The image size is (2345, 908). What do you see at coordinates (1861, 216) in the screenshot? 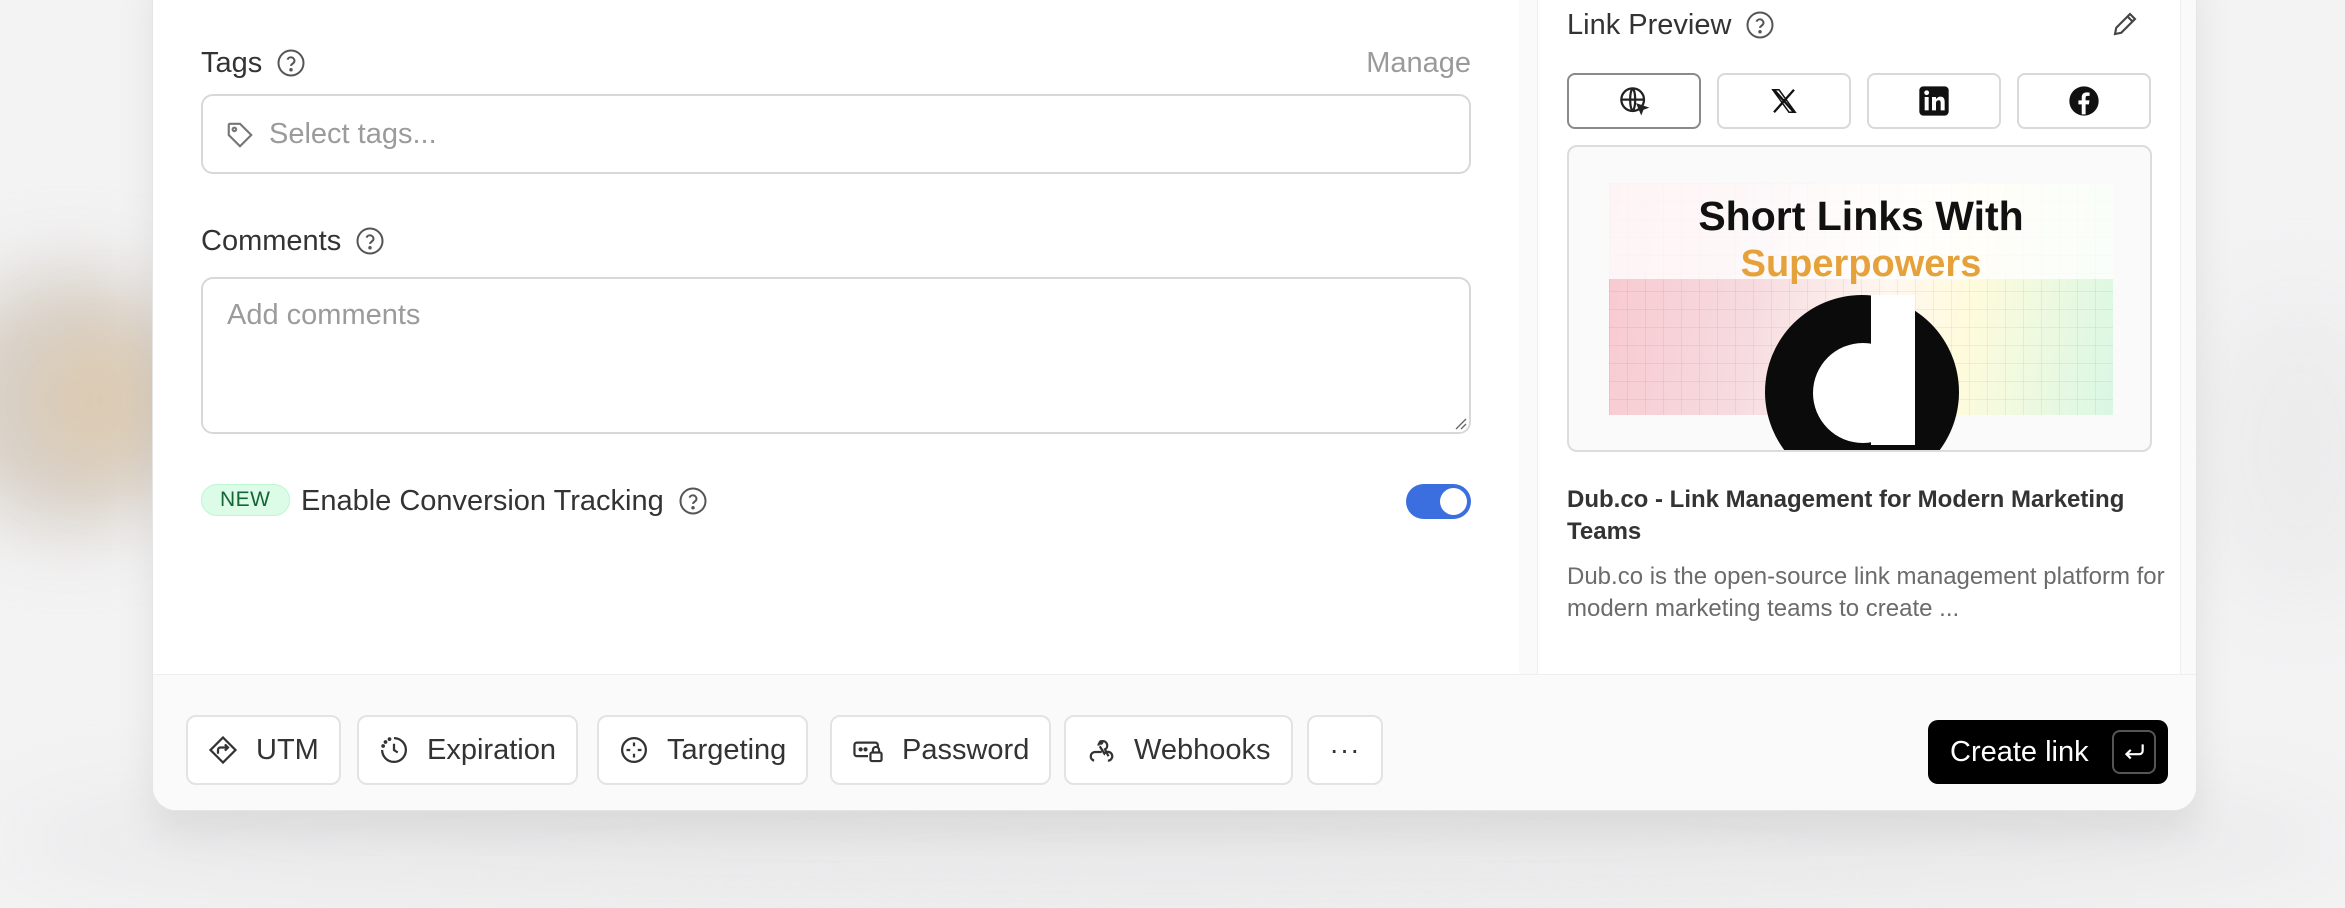
I see `og-title-line1: Short Links With` at bounding box center [1861, 216].